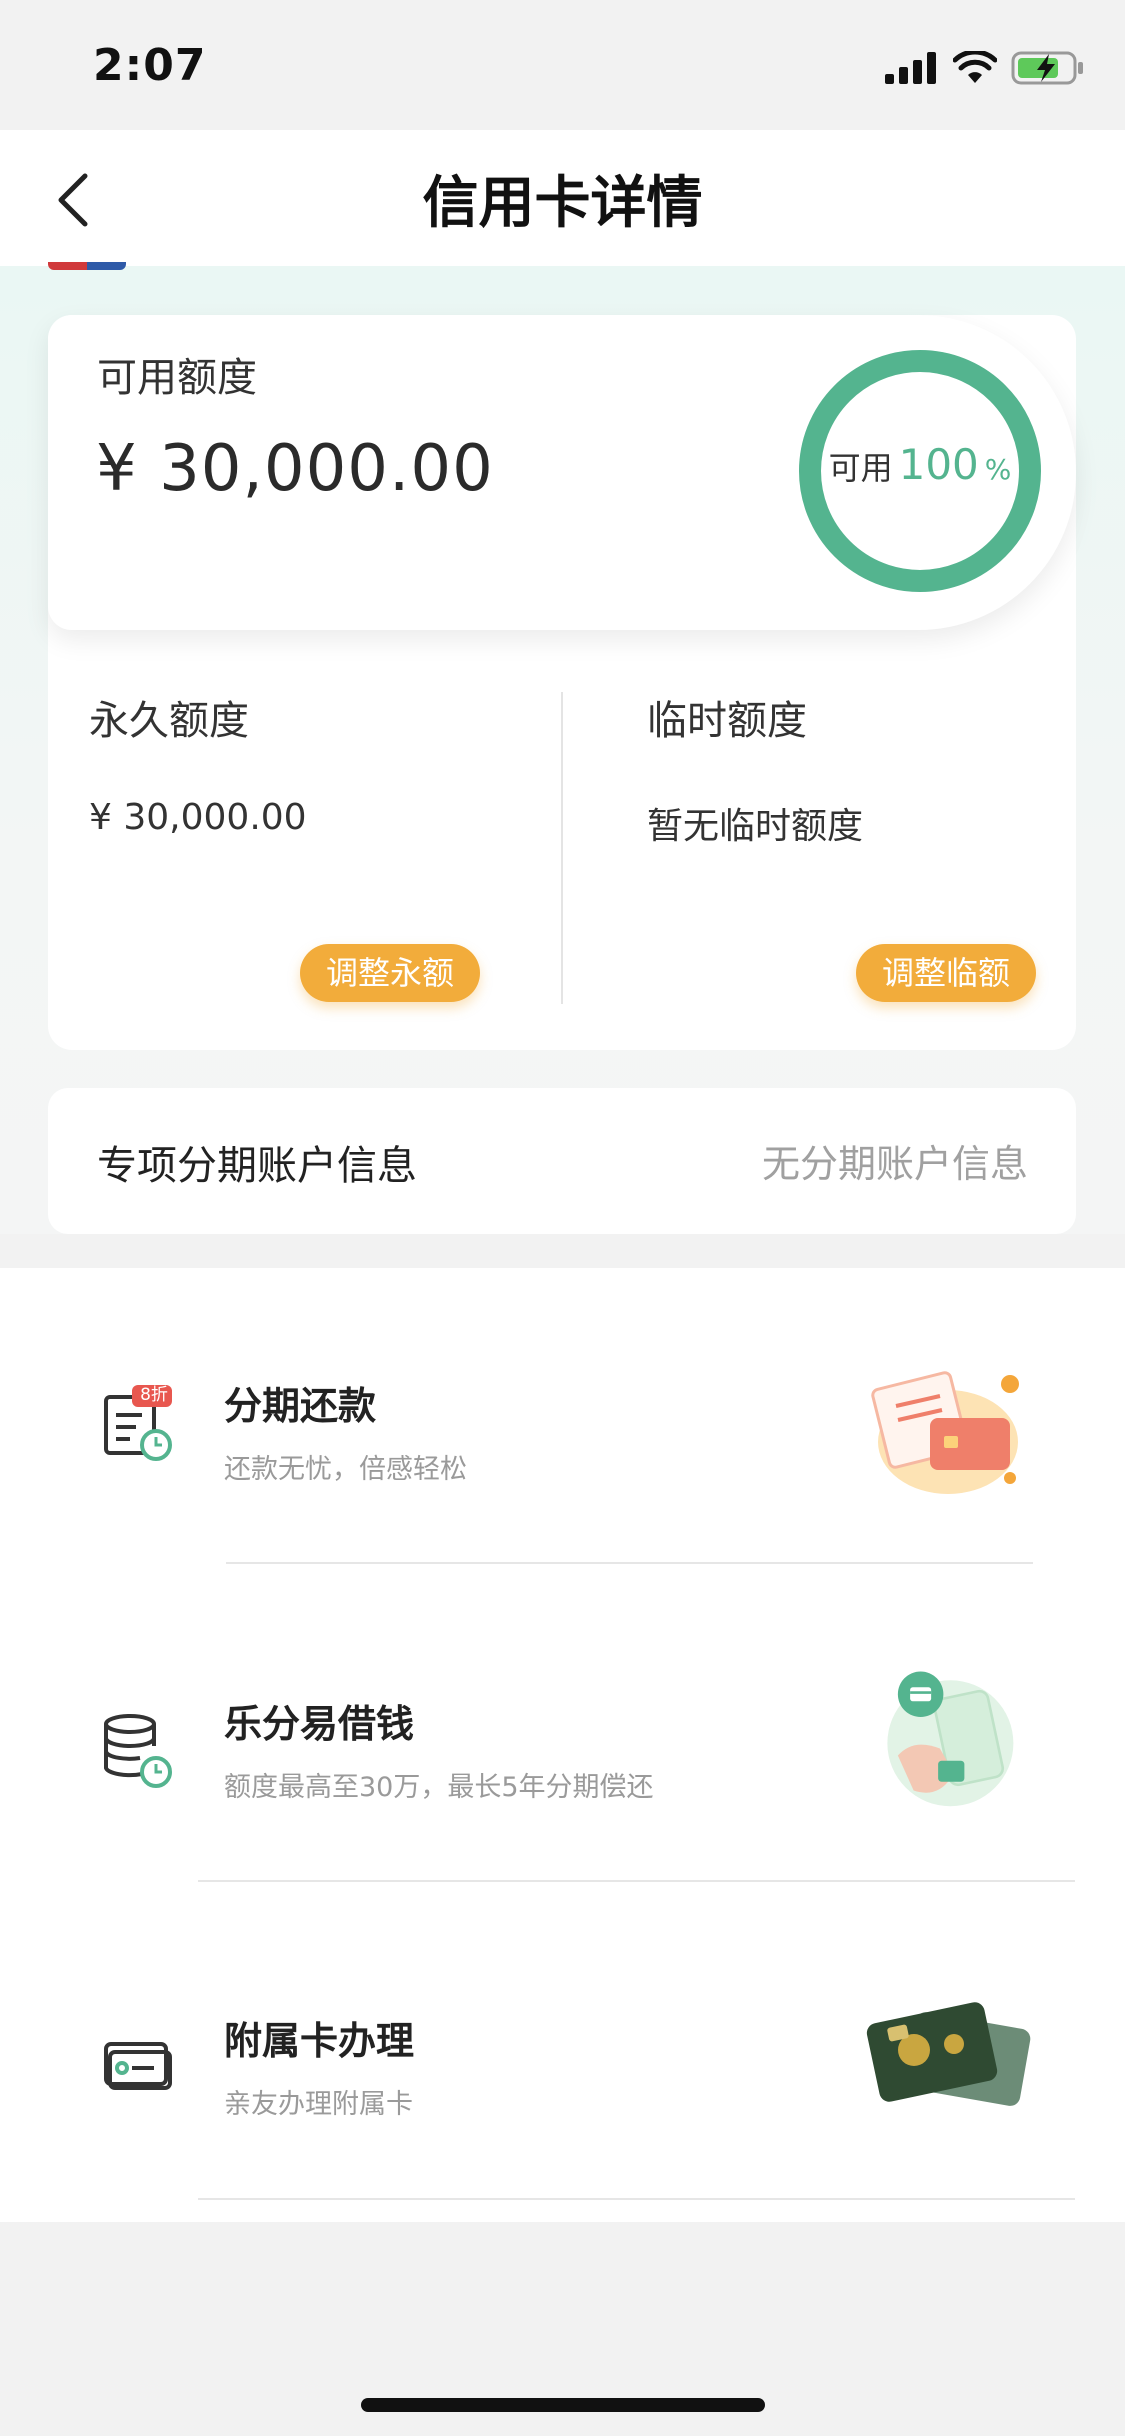 Image resolution: width=1125 pixels, height=2436 pixels. What do you see at coordinates (945, 1432) in the screenshot?
I see `installment-illustration` at bounding box center [945, 1432].